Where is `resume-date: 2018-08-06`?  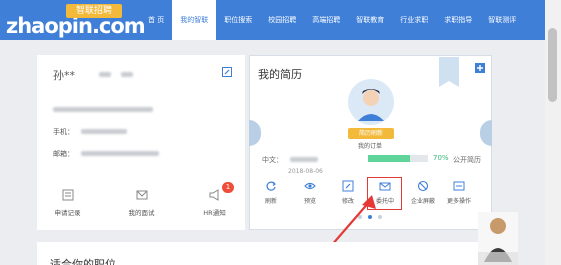 resume-date: 2018-08-06 is located at coordinates (305, 171).